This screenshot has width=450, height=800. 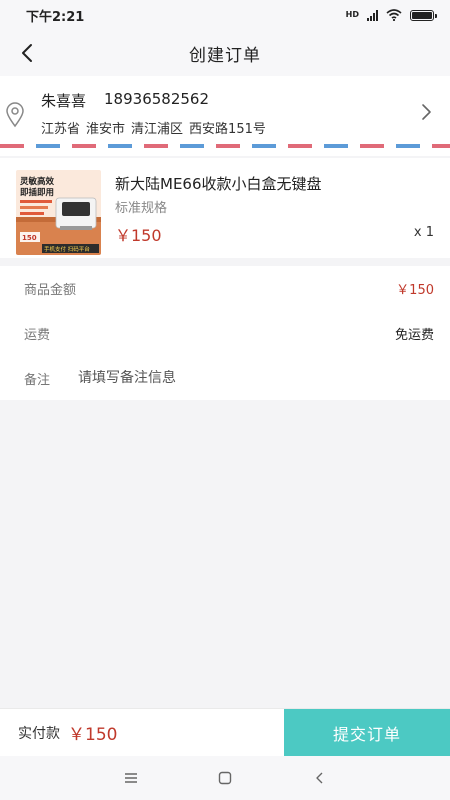 What do you see at coordinates (423, 15) in the screenshot?
I see `battery-icon` at bounding box center [423, 15].